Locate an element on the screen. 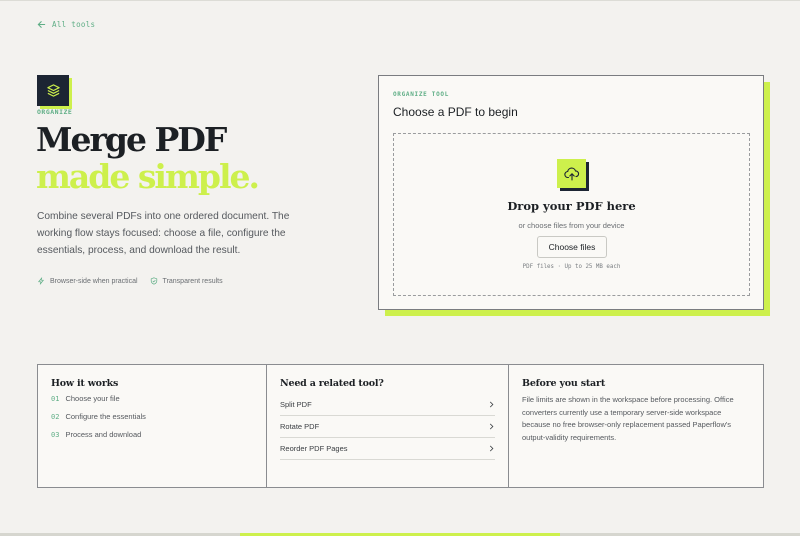 Image resolution: width=800 pixels, height=536 pixels. badge-transparent: Transparent results is located at coordinates (186, 281).